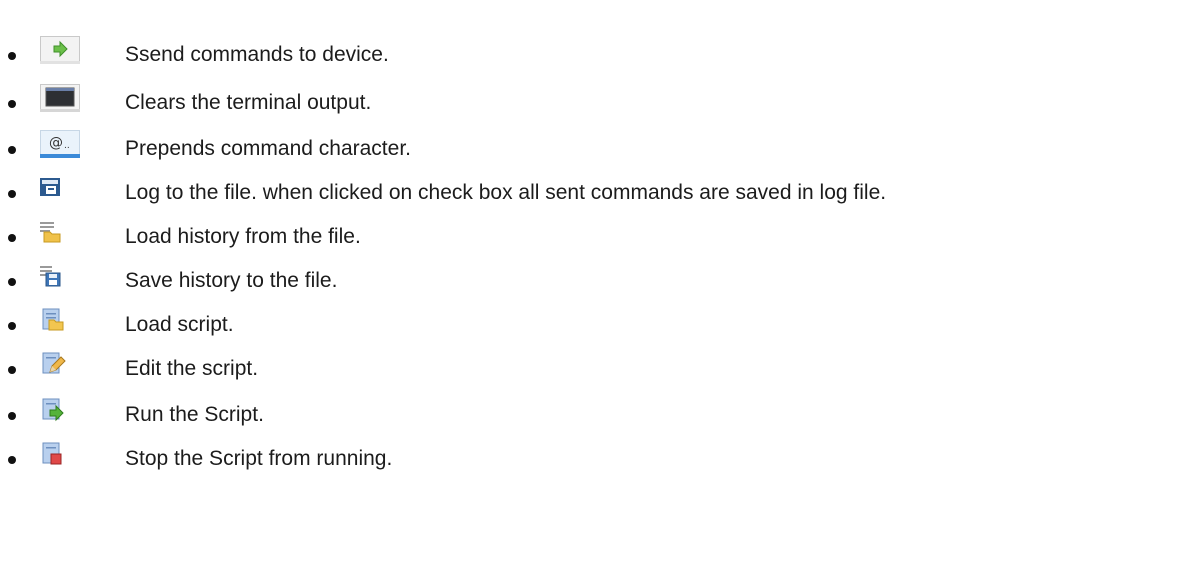  What do you see at coordinates (596, 48) in the screenshot?
I see `list-item: Ssend commands to device.` at bounding box center [596, 48].